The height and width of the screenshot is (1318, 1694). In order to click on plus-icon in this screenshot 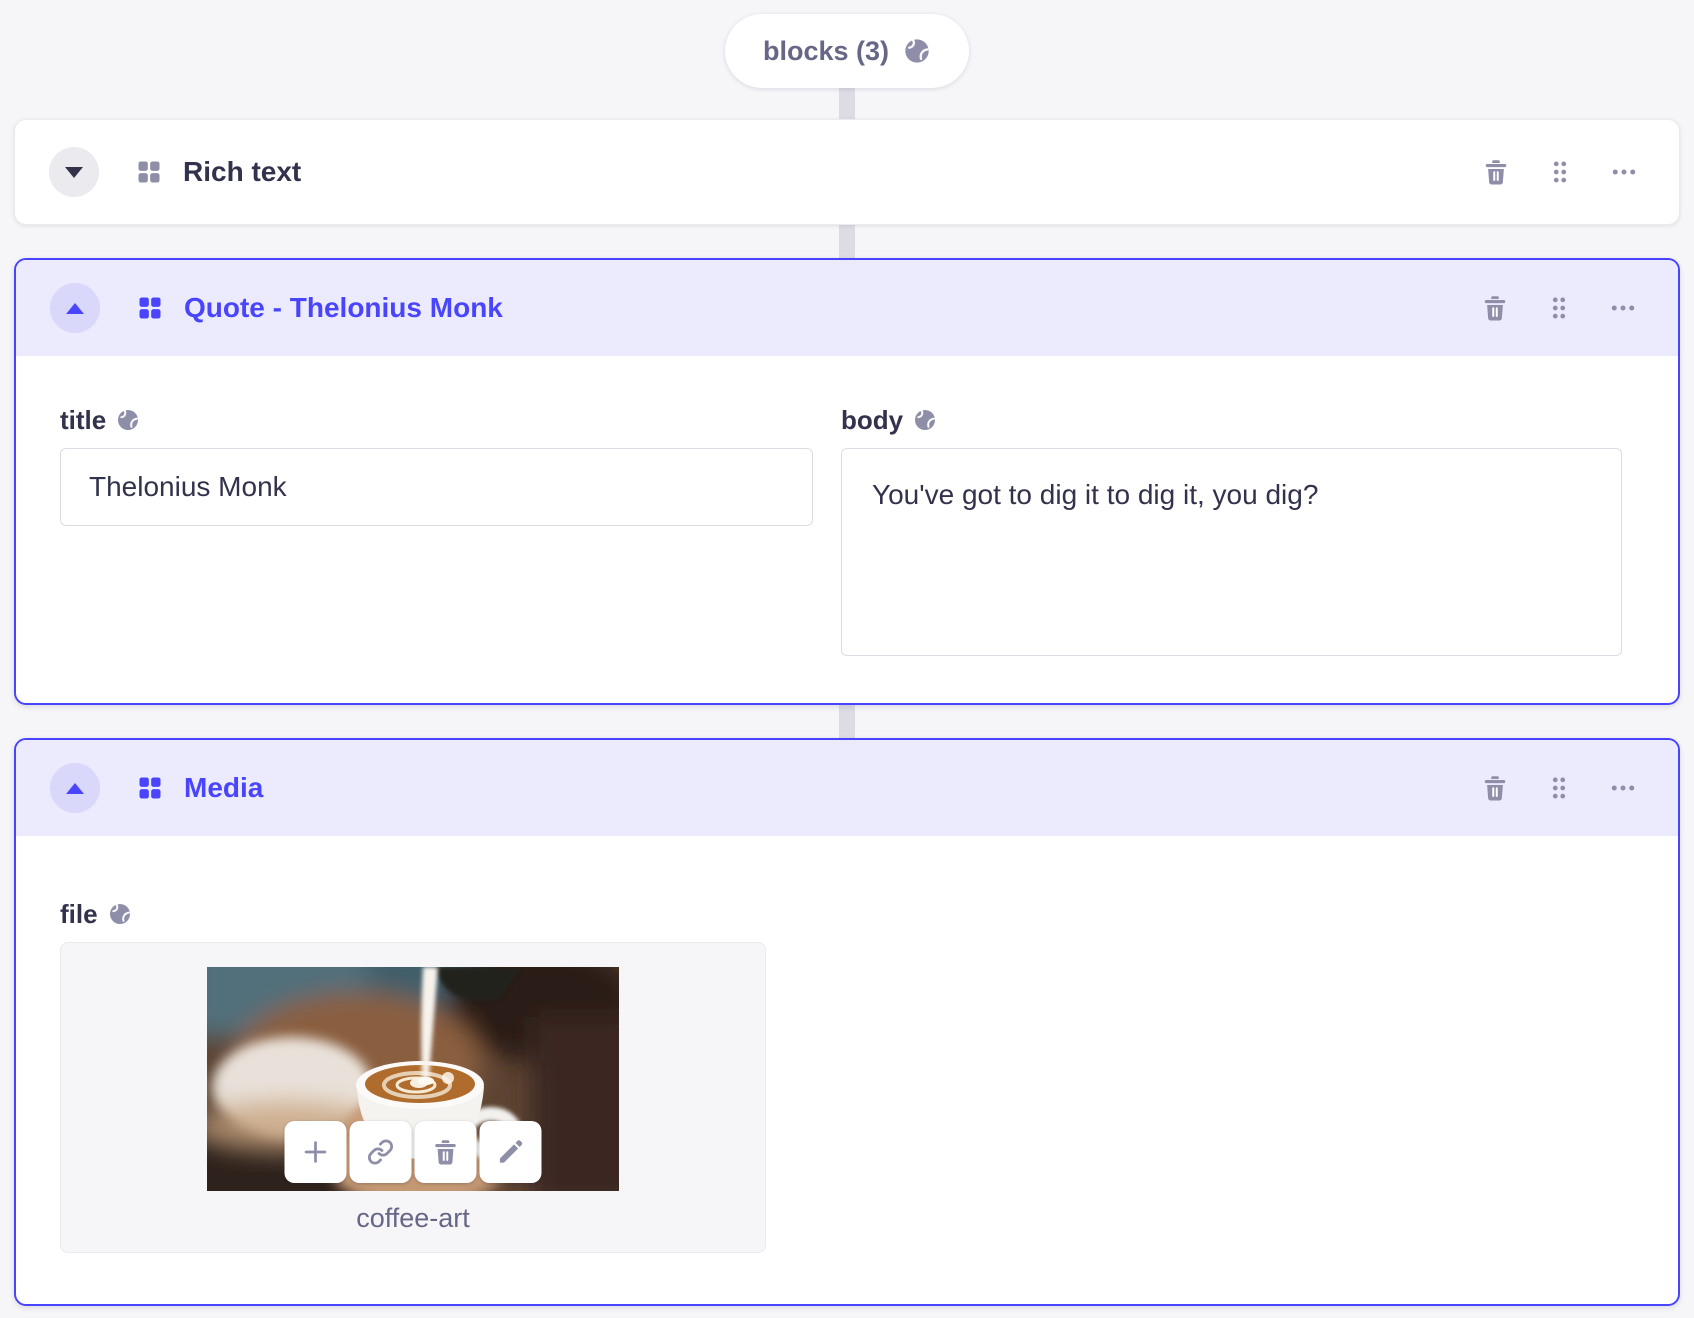, I will do `click(315, 1152)`.